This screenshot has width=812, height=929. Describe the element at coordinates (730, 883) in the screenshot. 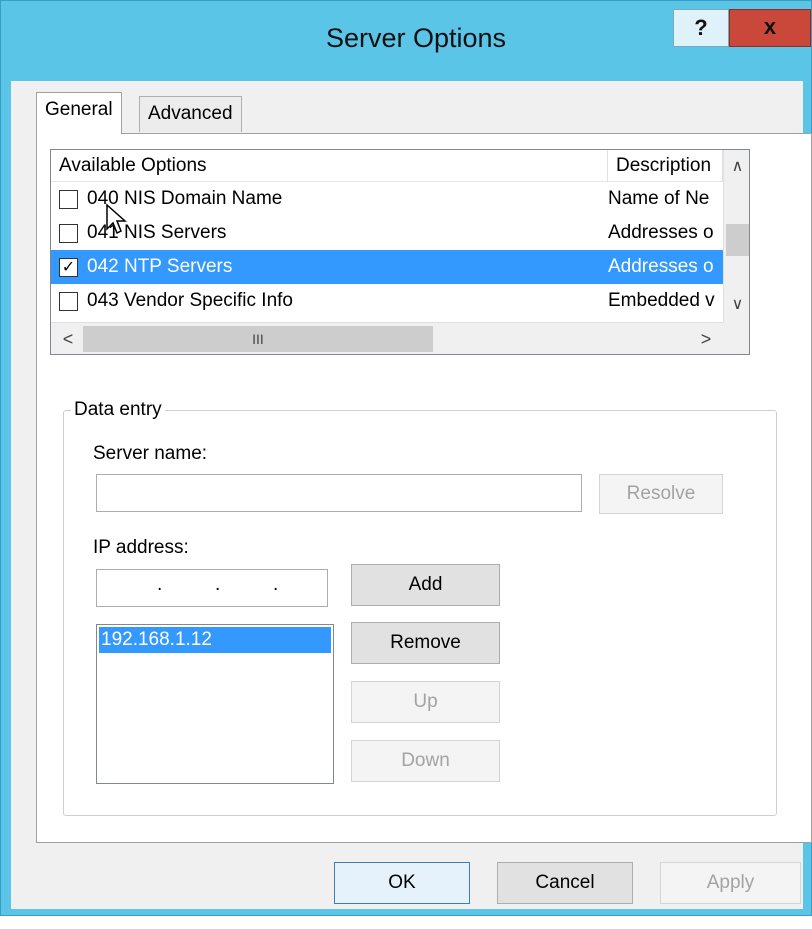

I see `apply-button: Apply` at that location.